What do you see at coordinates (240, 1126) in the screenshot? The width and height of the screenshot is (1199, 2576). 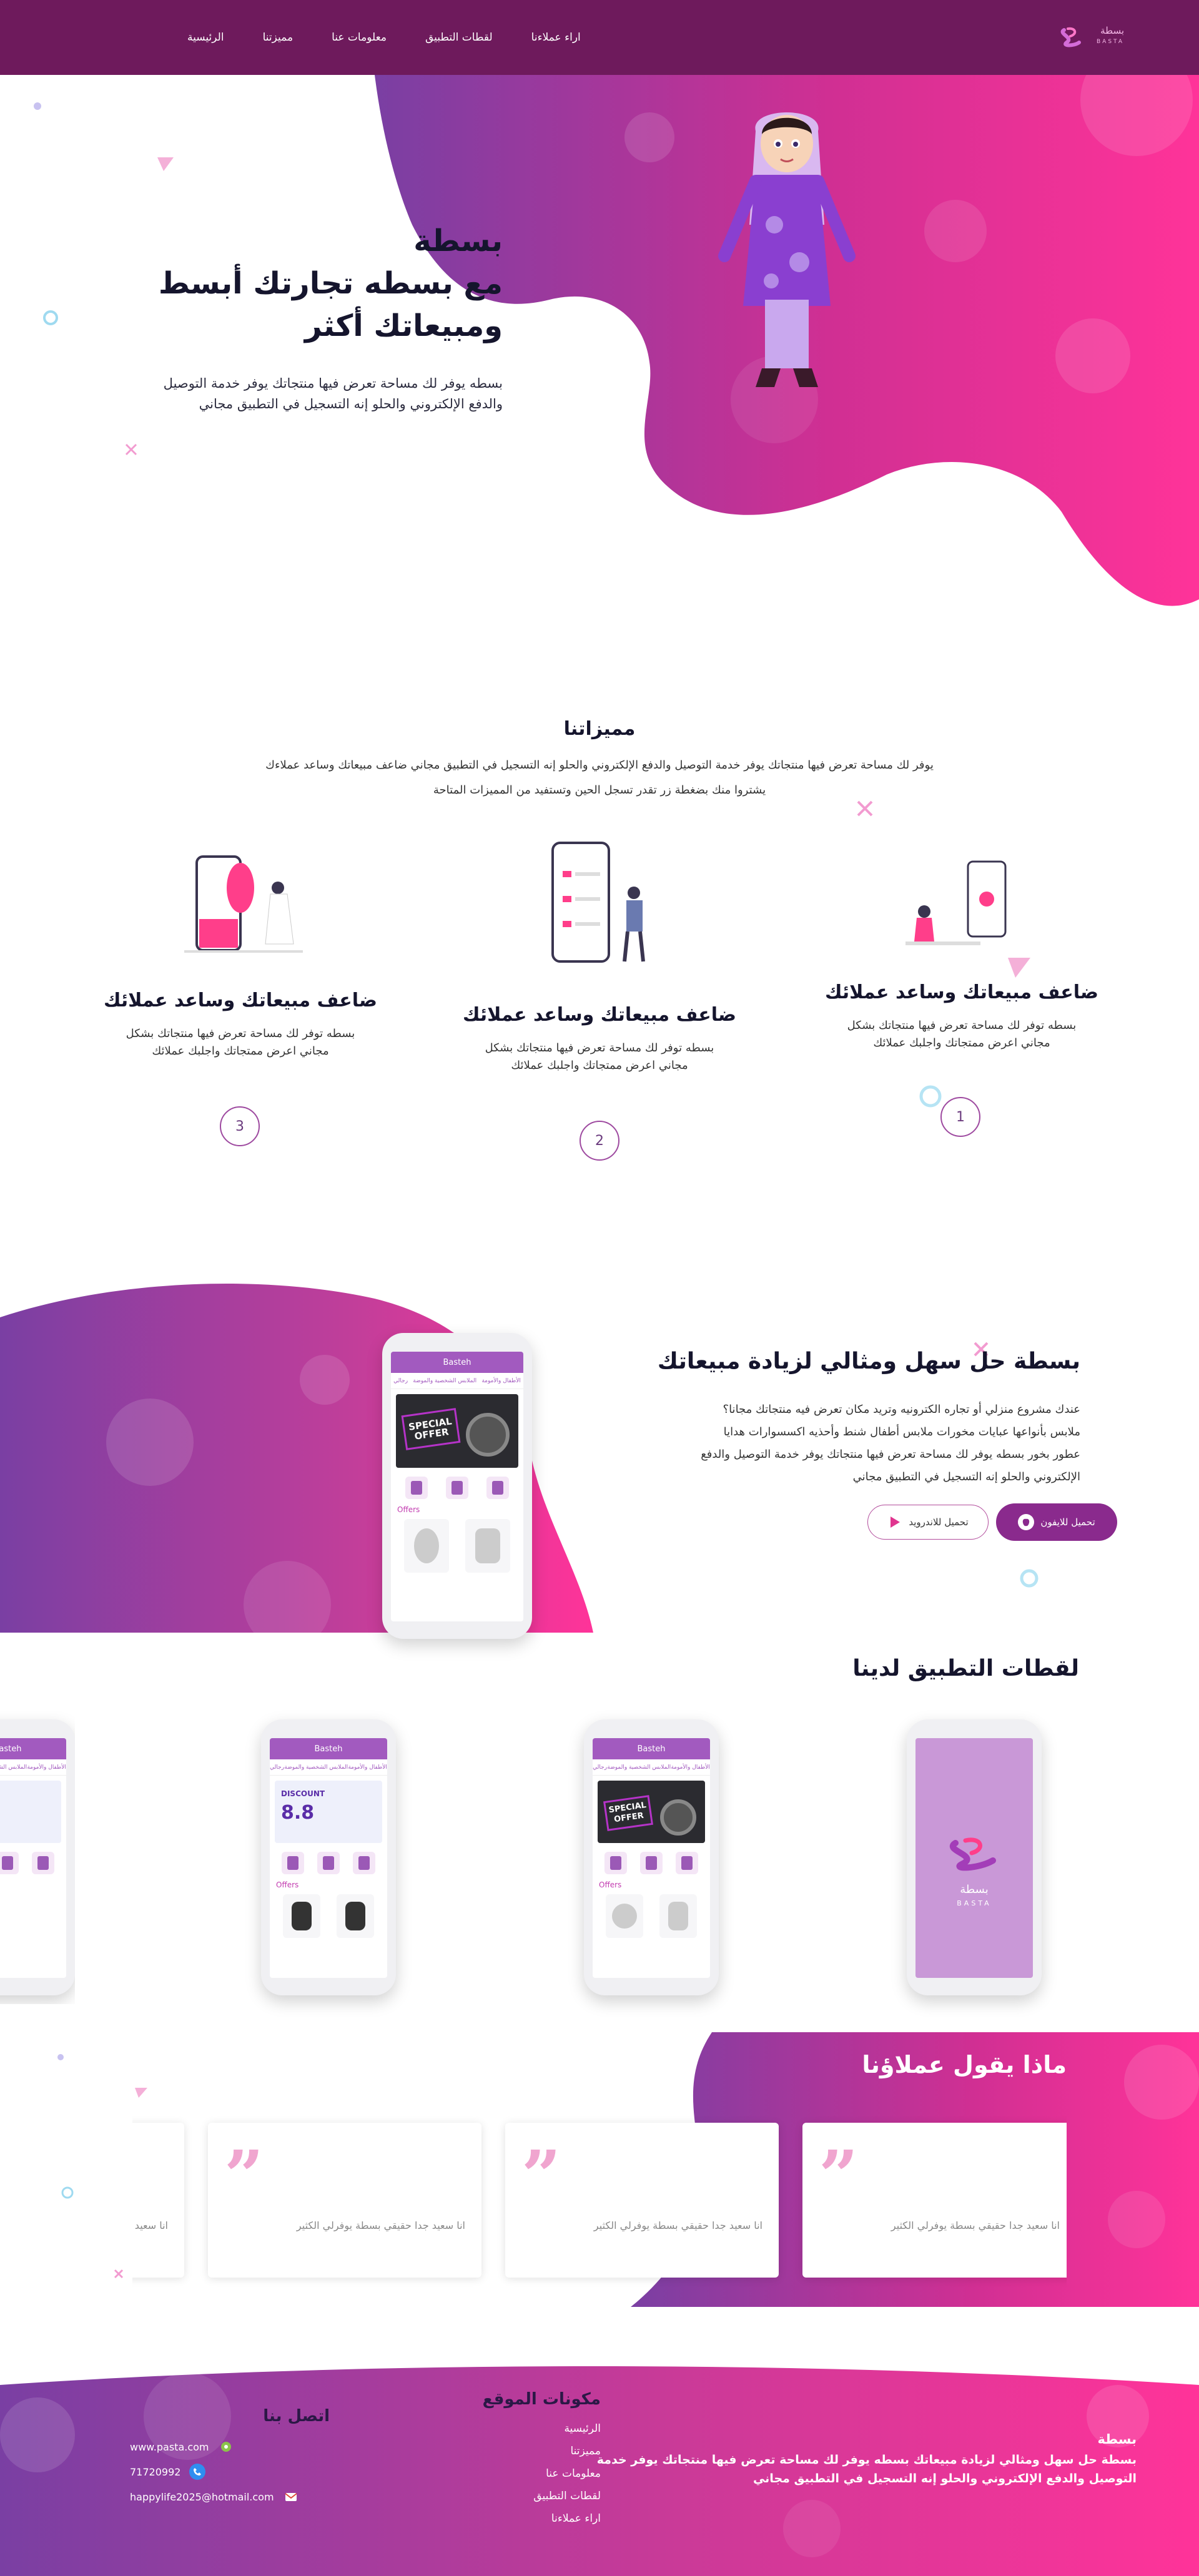 I see `feature-number-3: 3` at bounding box center [240, 1126].